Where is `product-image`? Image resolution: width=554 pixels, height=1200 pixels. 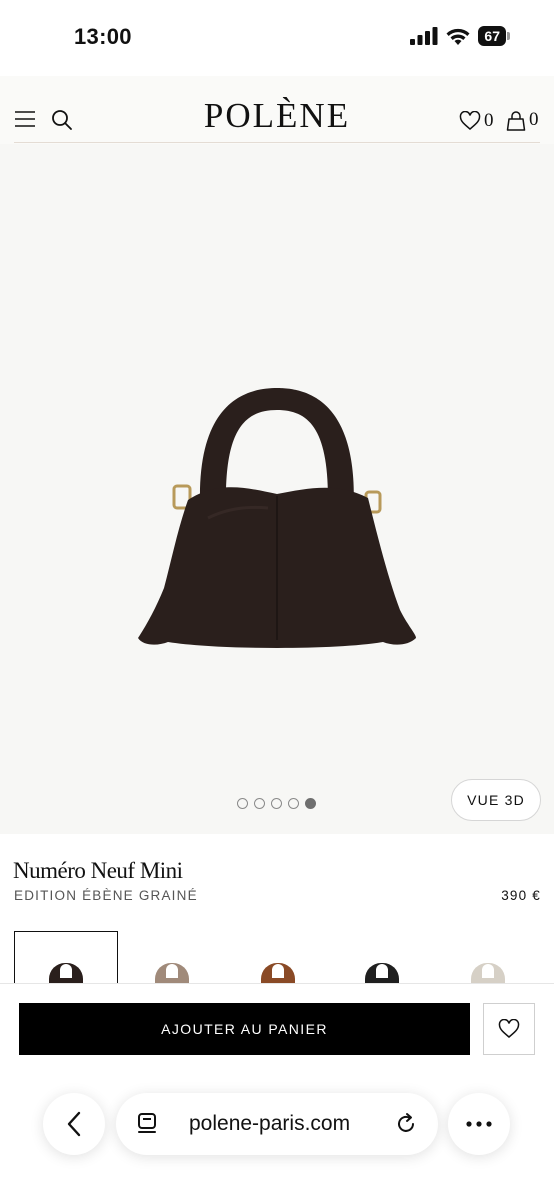 product-image is located at coordinates (277, 518).